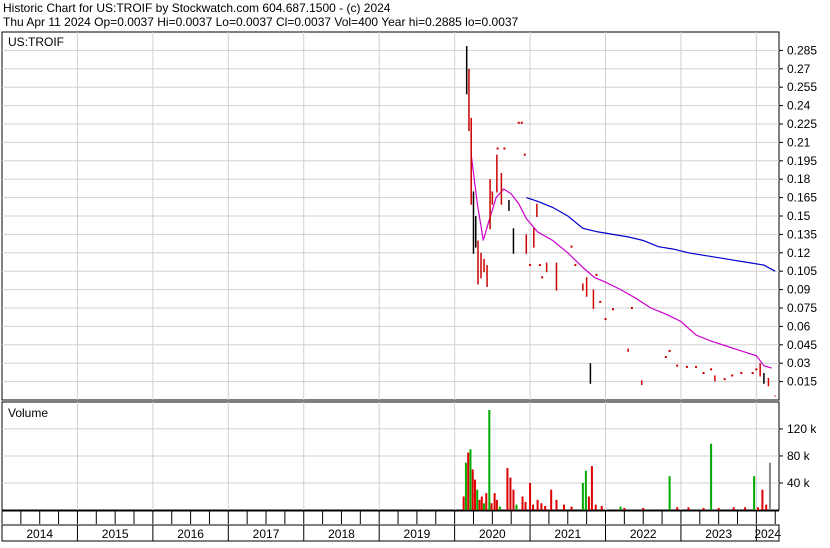 This screenshot has height=548, width=830. Describe the element at coordinates (802, 161) in the screenshot. I see `price-tick-label: 0.195` at that location.